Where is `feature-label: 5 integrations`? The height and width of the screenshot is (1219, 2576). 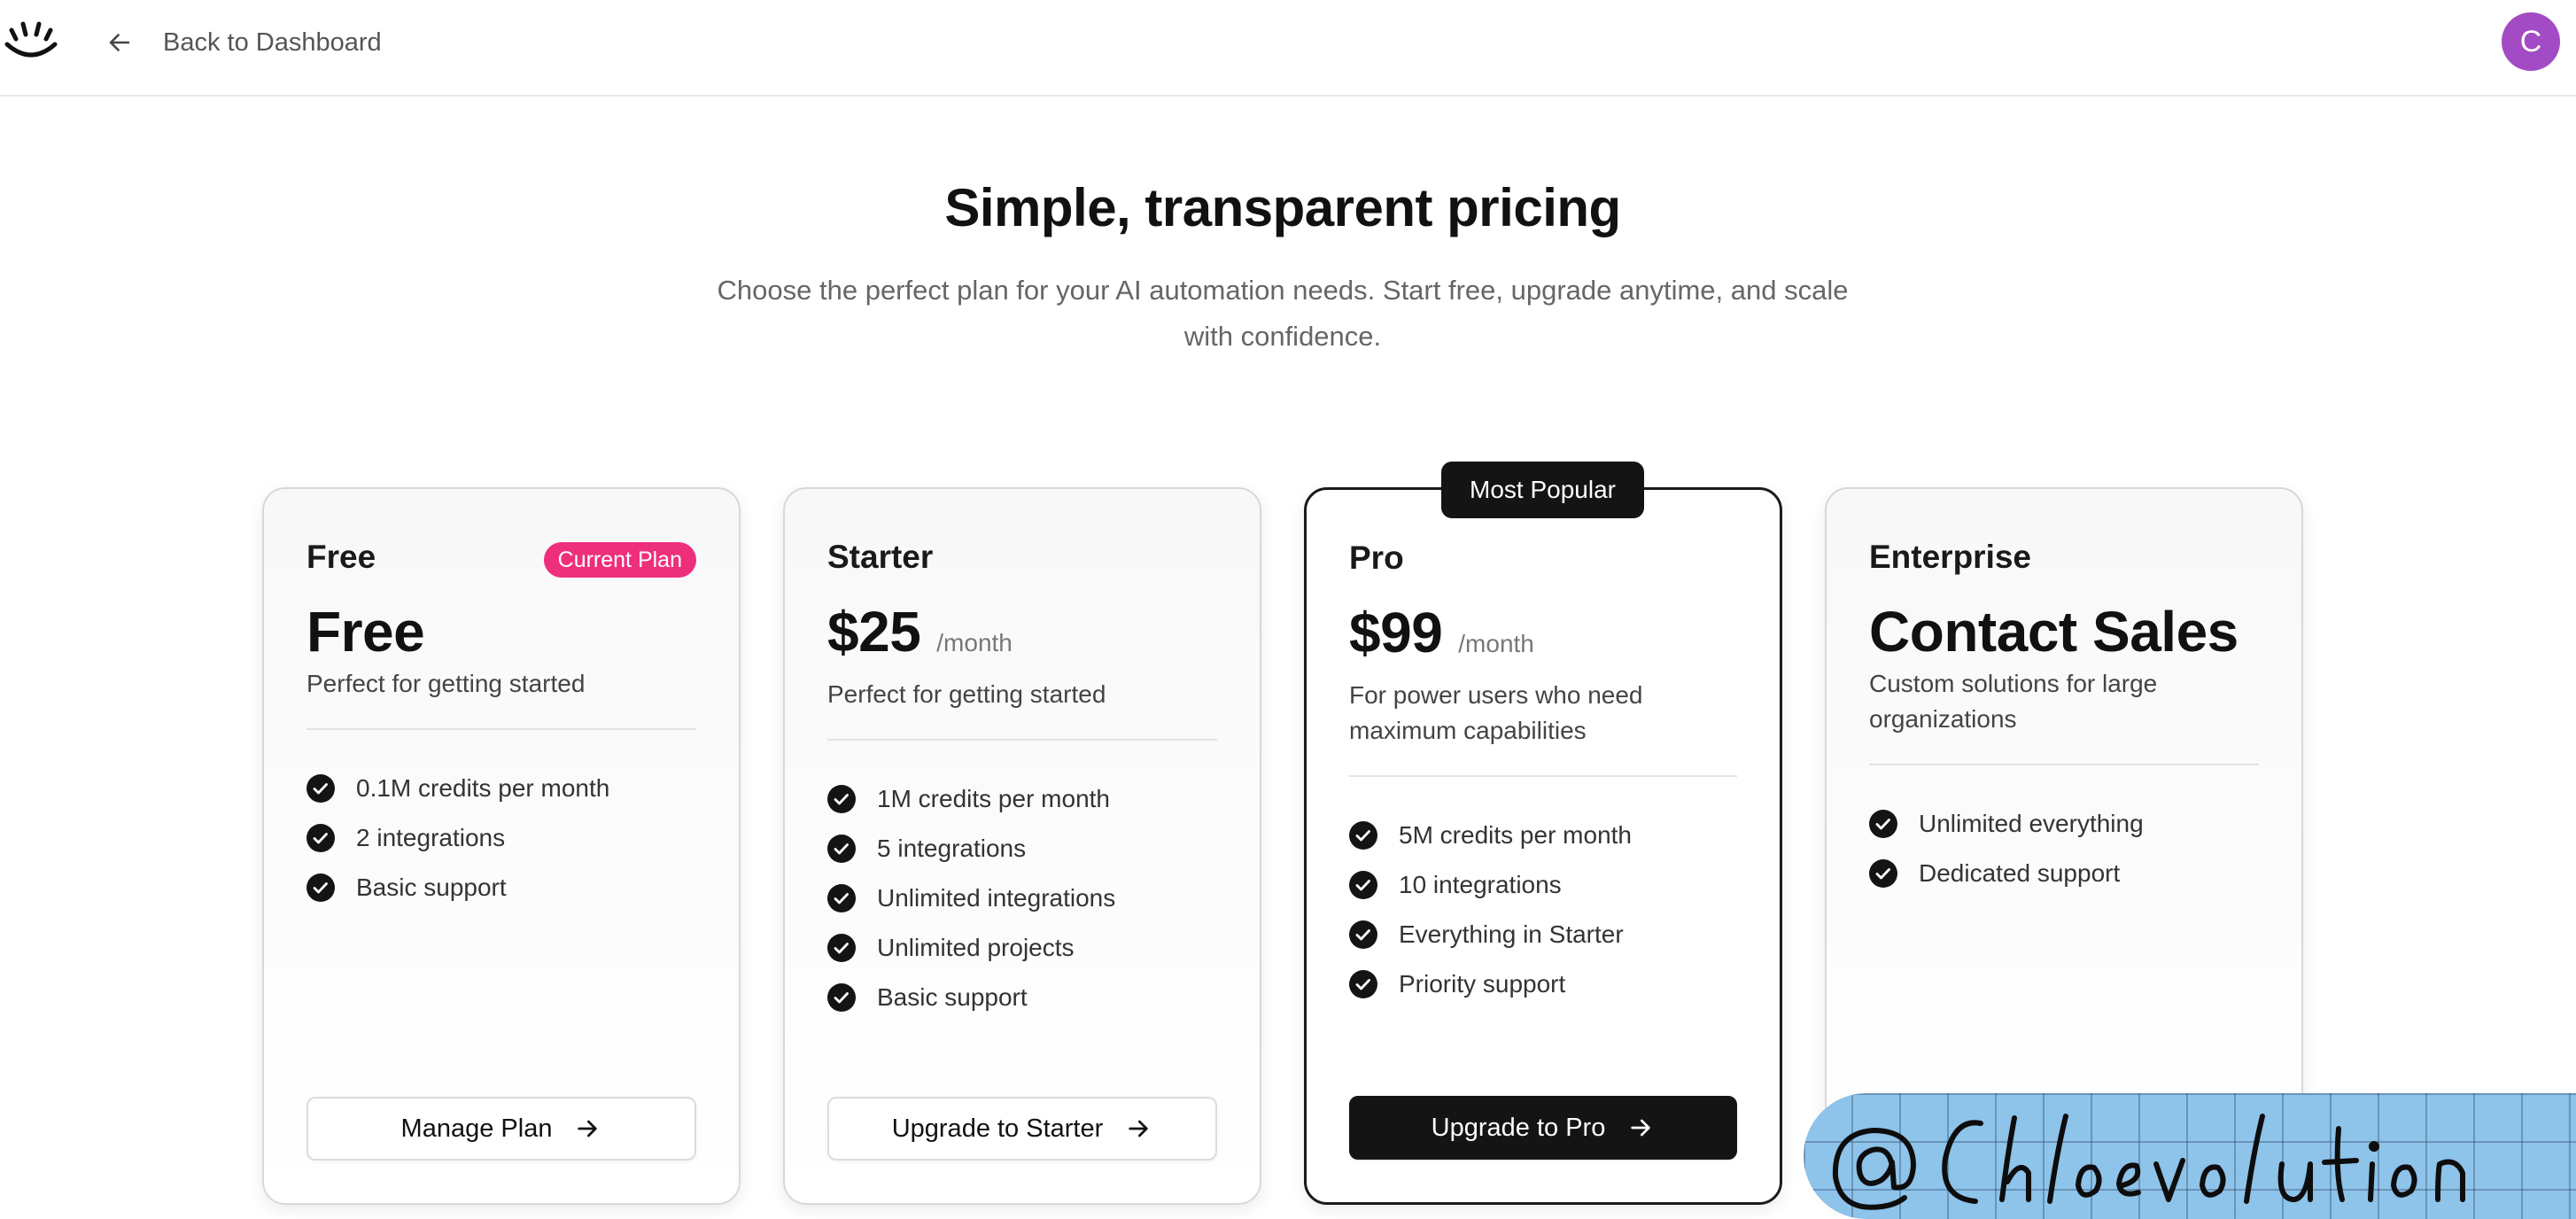 feature-label: 5 integrations is located at coordinates (952, 848).